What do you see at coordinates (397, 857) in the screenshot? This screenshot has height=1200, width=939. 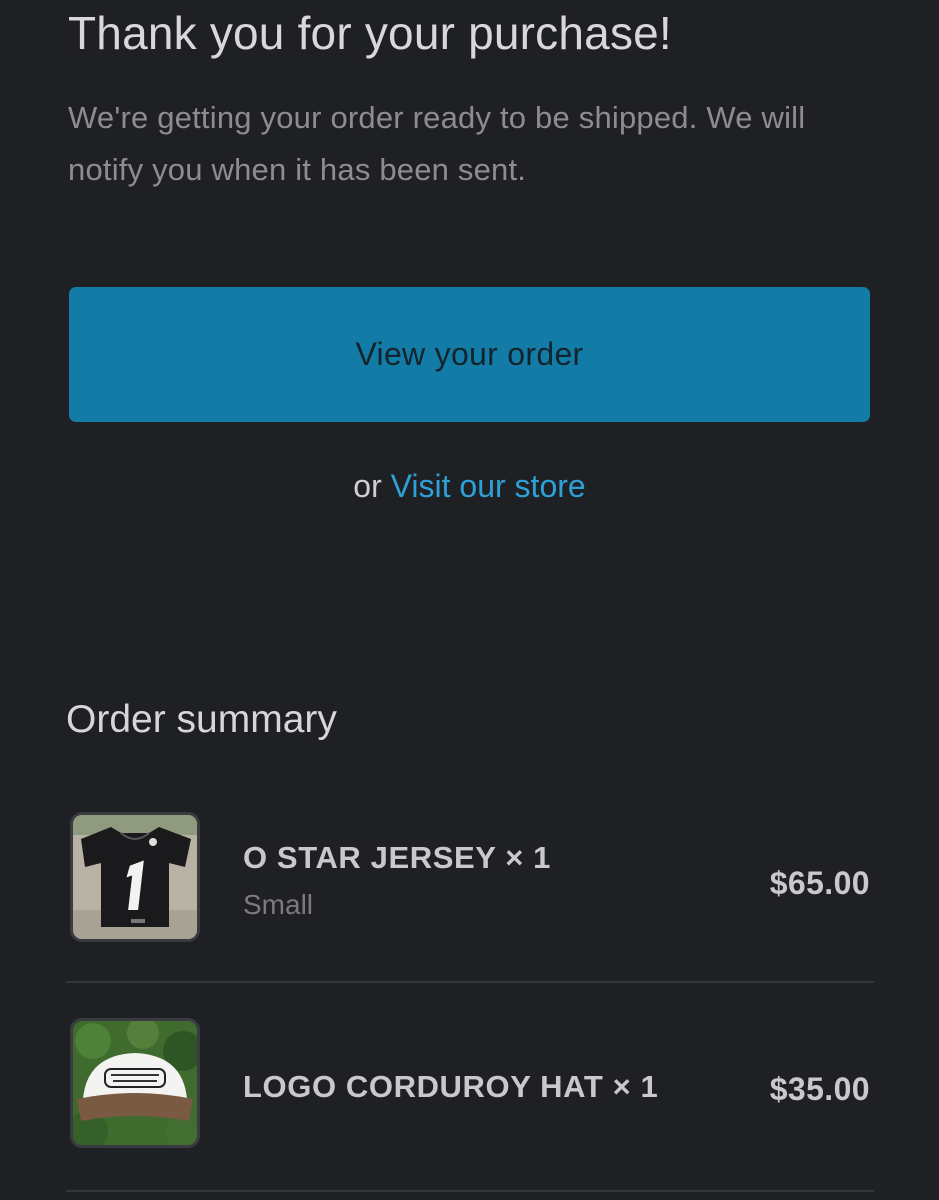 I see `item-name: O STAR JERSEY × 1` at bounding box center [397, 857].